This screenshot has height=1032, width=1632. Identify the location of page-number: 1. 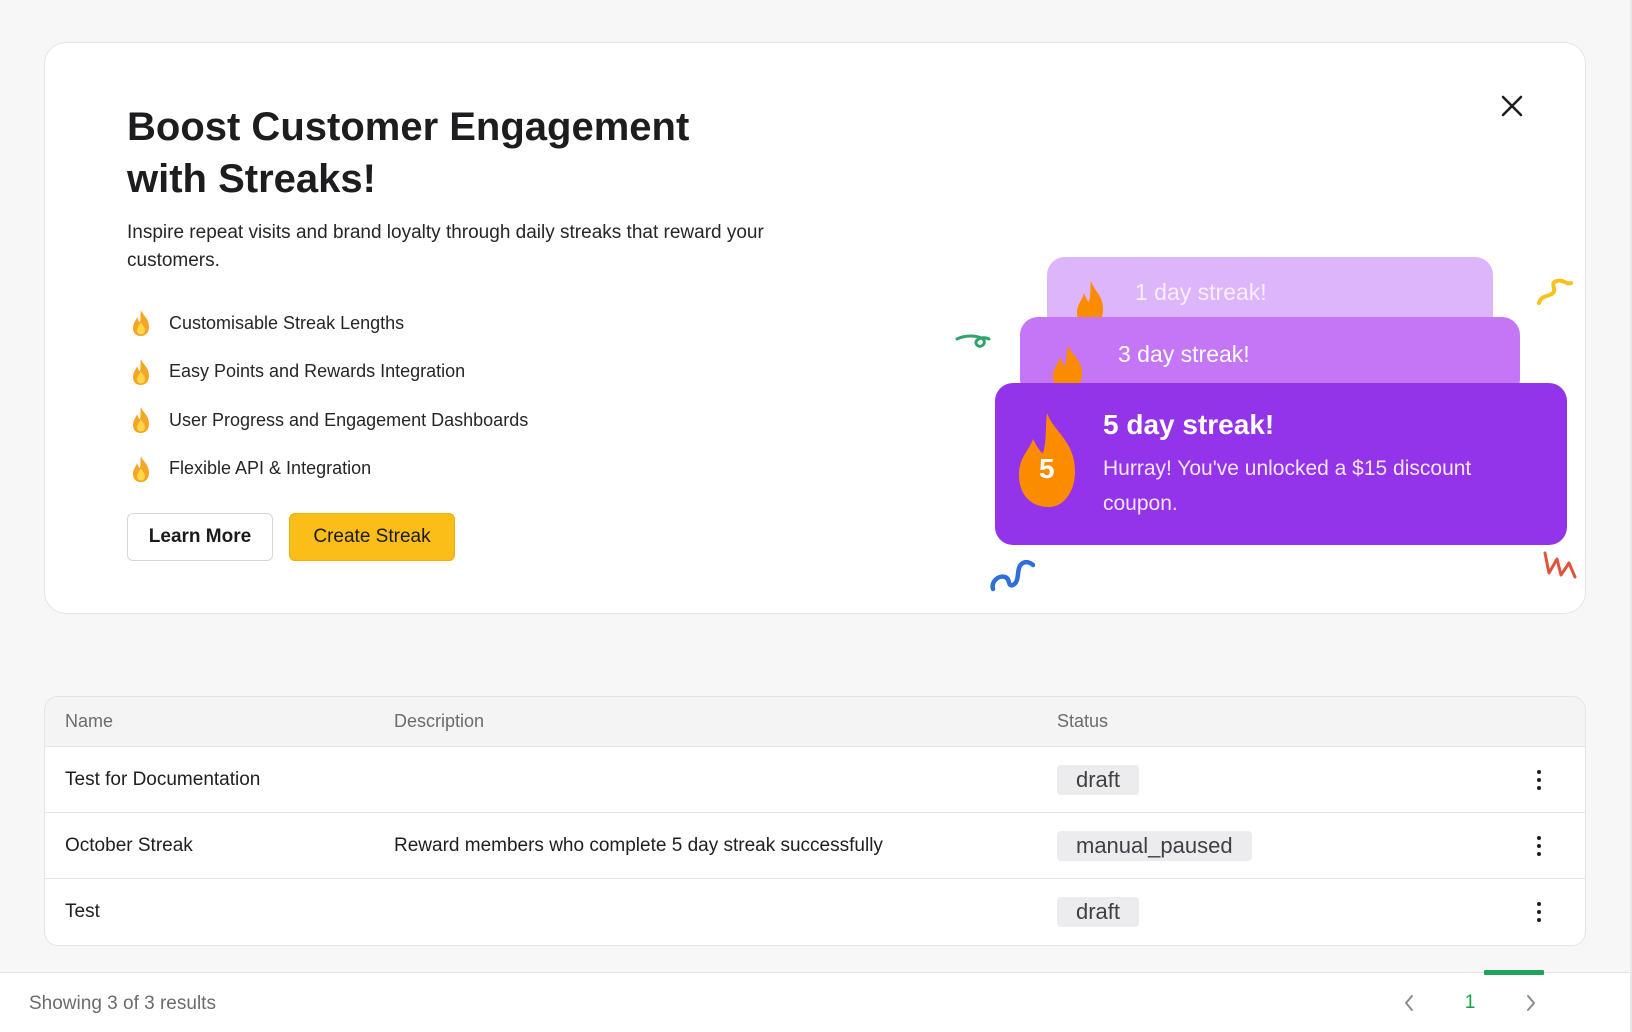
(1470, 1003).